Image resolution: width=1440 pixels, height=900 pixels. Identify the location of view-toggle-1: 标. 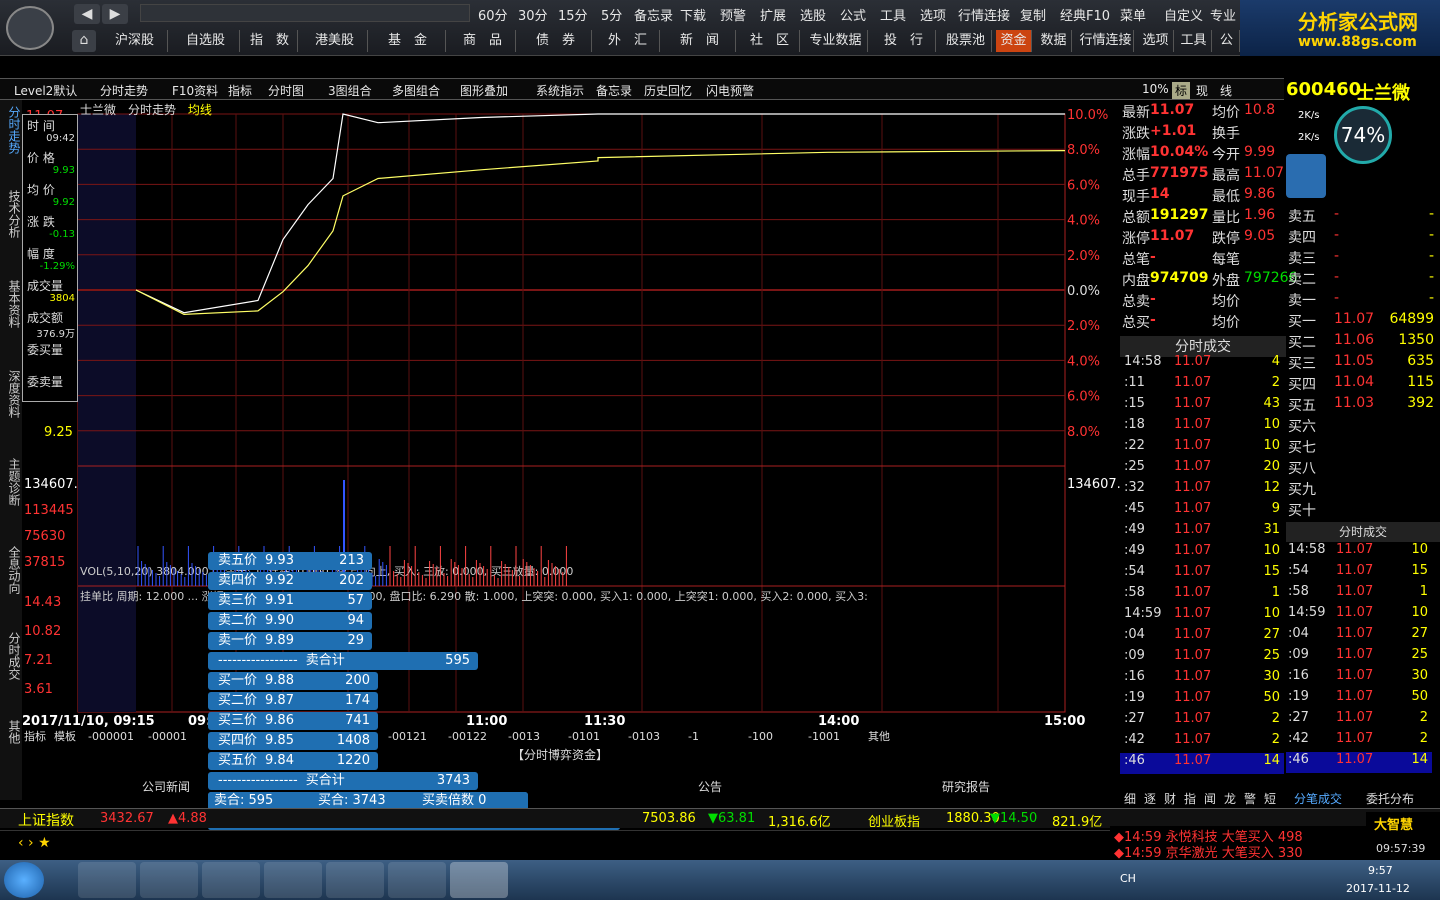
(1181, 90).